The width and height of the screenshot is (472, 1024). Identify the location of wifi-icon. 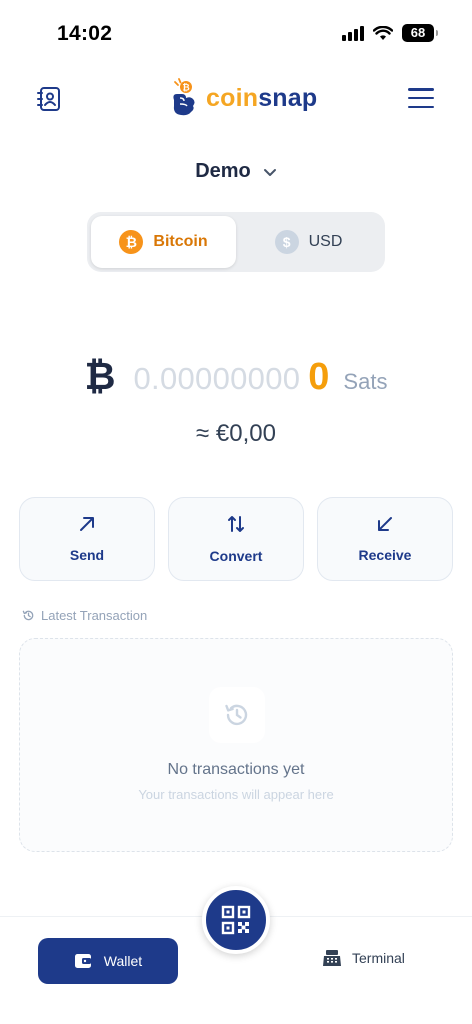
(383, 32).